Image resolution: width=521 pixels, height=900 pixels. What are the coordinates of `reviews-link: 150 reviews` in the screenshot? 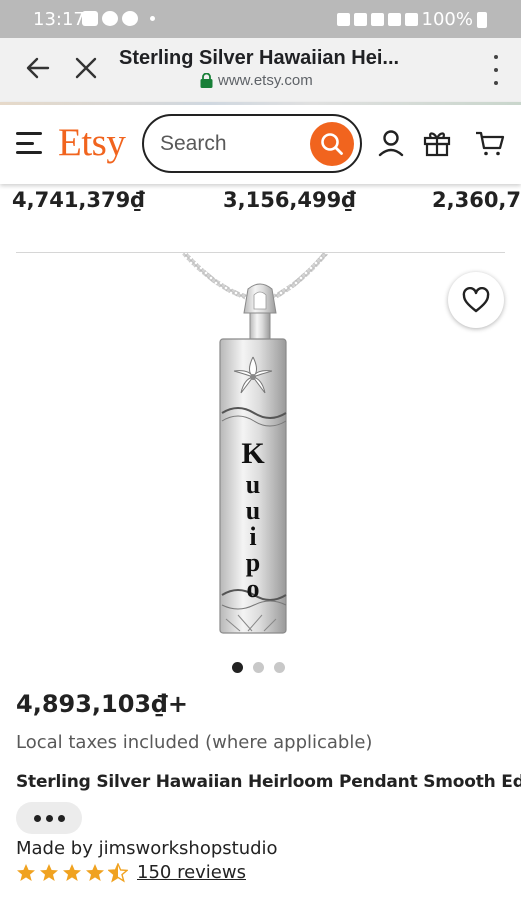 It's located at (191, 872).